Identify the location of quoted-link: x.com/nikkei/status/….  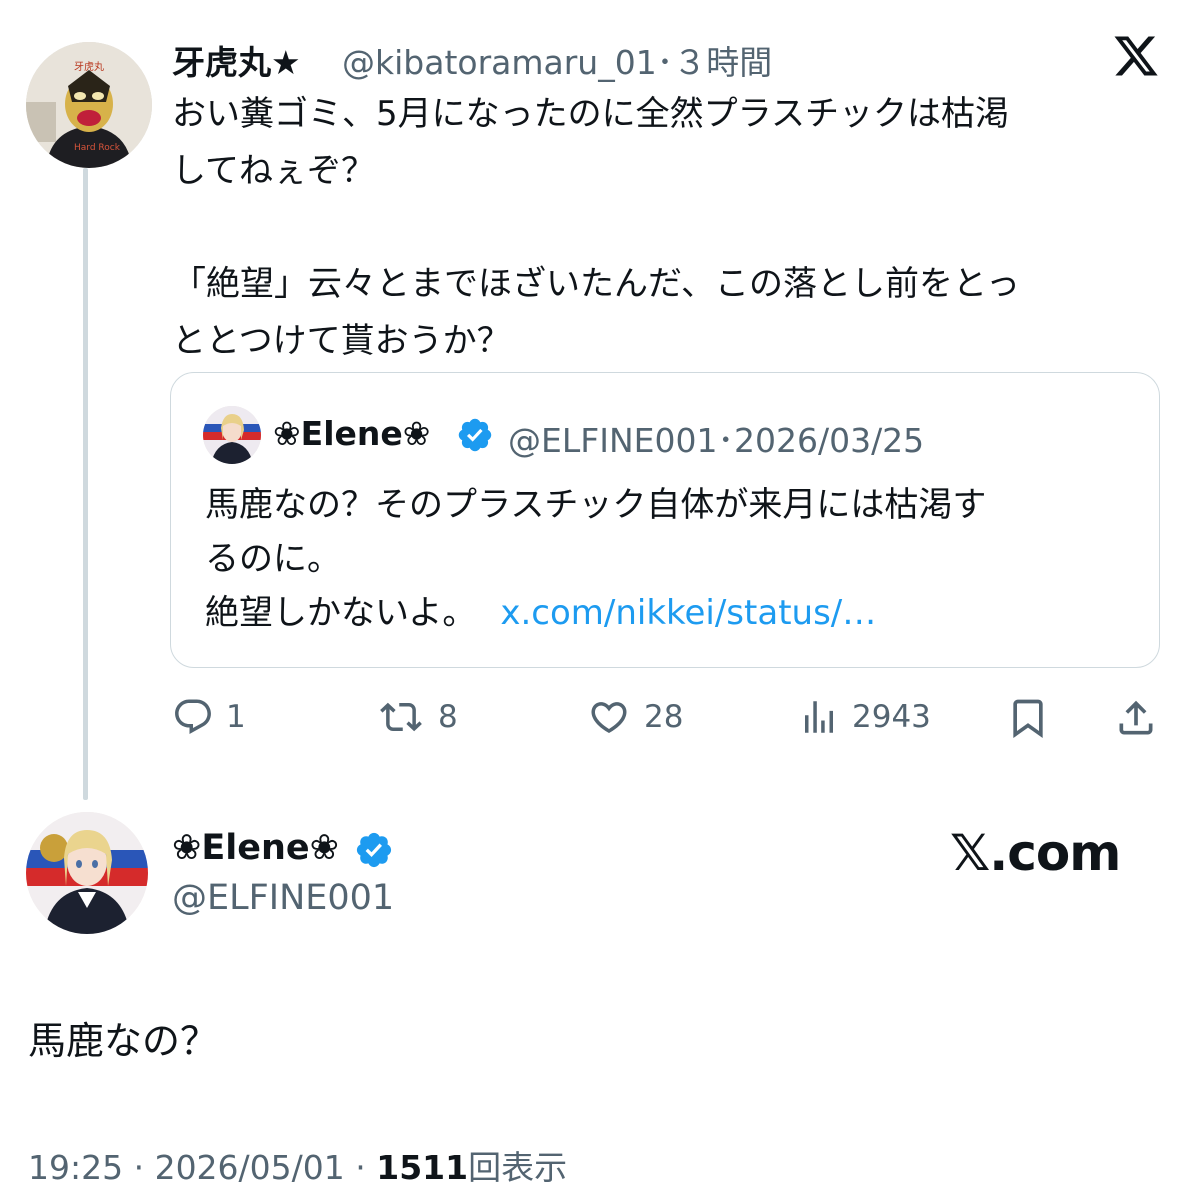
(688, 613).